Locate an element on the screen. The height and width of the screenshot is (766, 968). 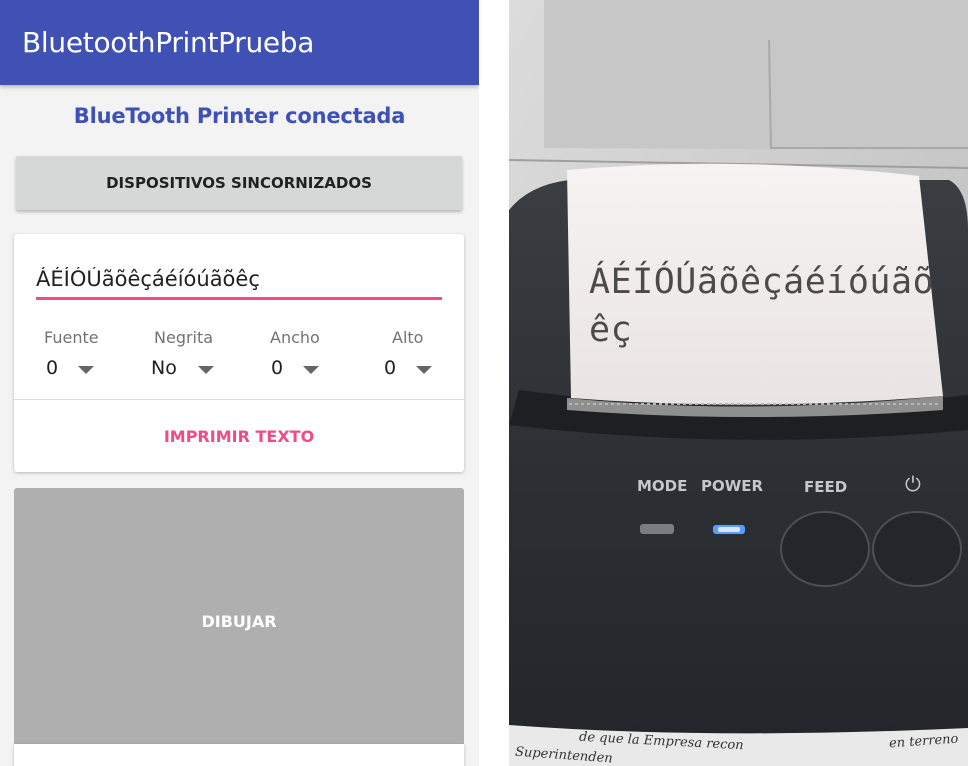
app-bar: BluetoothPrintPrueba is located at coordinates (239, 42).